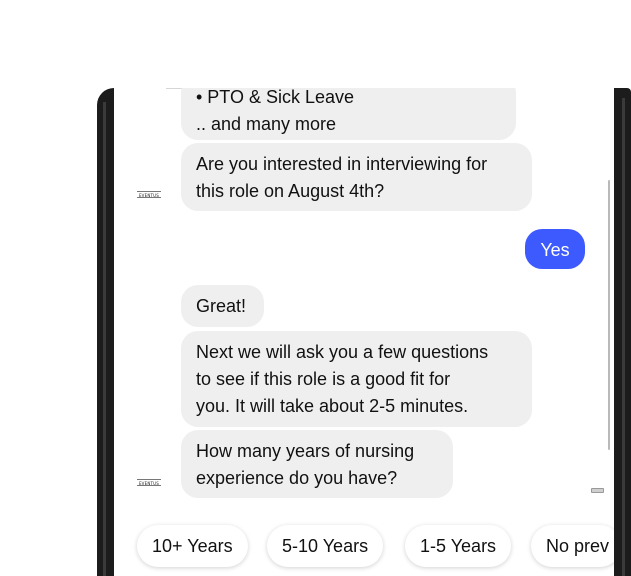 This screenshot has width=631, height=576. Describe the element at coordinates (622, 332) in the screenshot. I see `phone-frame-right` at that location.